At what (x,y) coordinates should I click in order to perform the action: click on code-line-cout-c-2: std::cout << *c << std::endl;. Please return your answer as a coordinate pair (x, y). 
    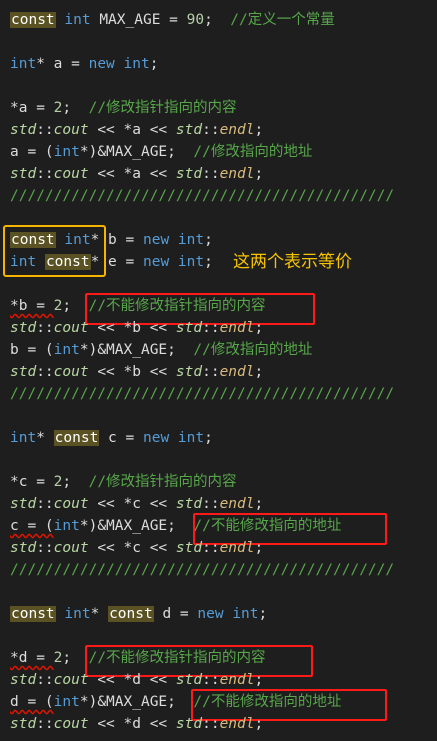
    Looking at the image, I should click on (136, 548).